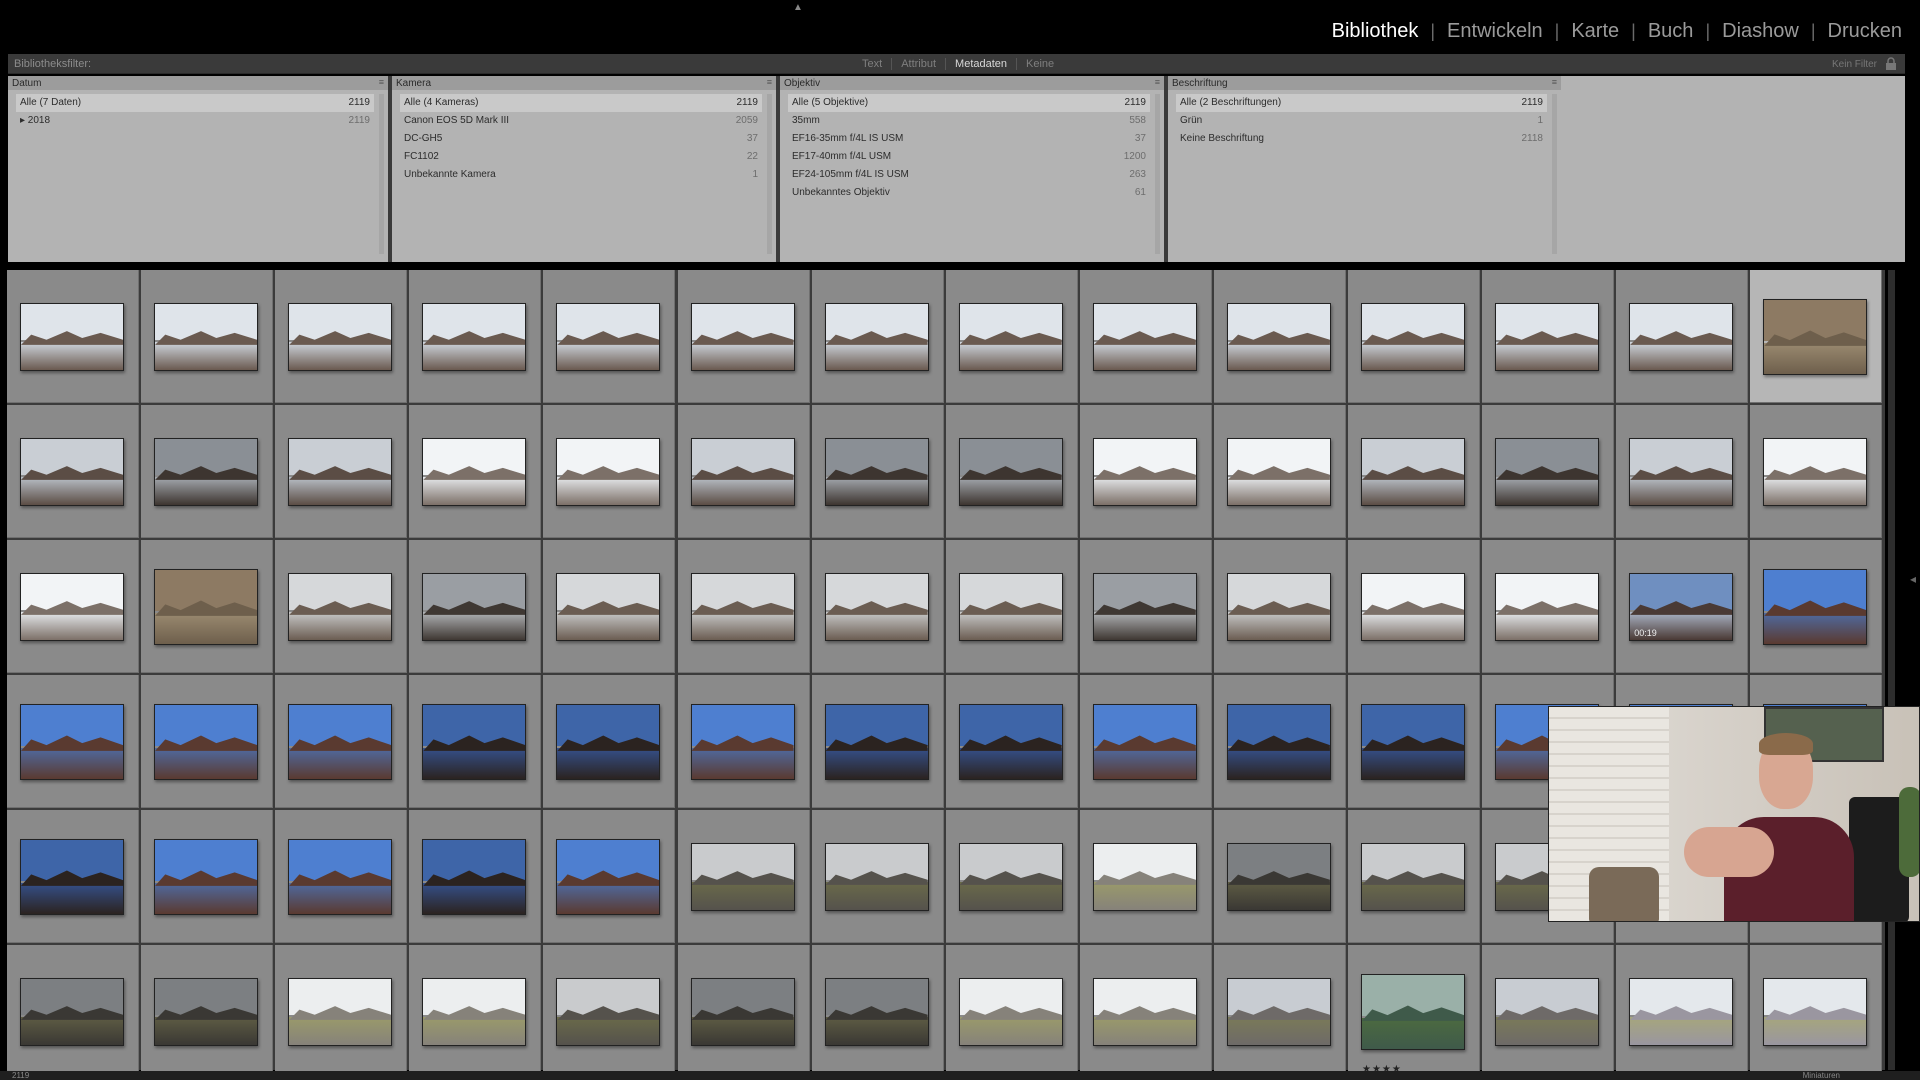 Image resolution: width=1920 pixels, height=1080 pixels. Describe the element at coordinates (581, 103) in the screenshot. I see `metadata-row: Alle (4 Kameras) 2119` at that location.